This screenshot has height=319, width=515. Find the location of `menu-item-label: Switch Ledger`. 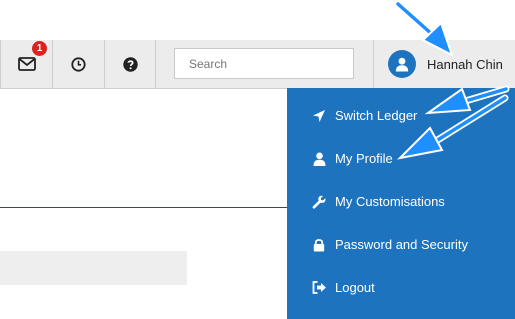

menu-item-label: Switch Ledger is located at coordinates (376, 115).